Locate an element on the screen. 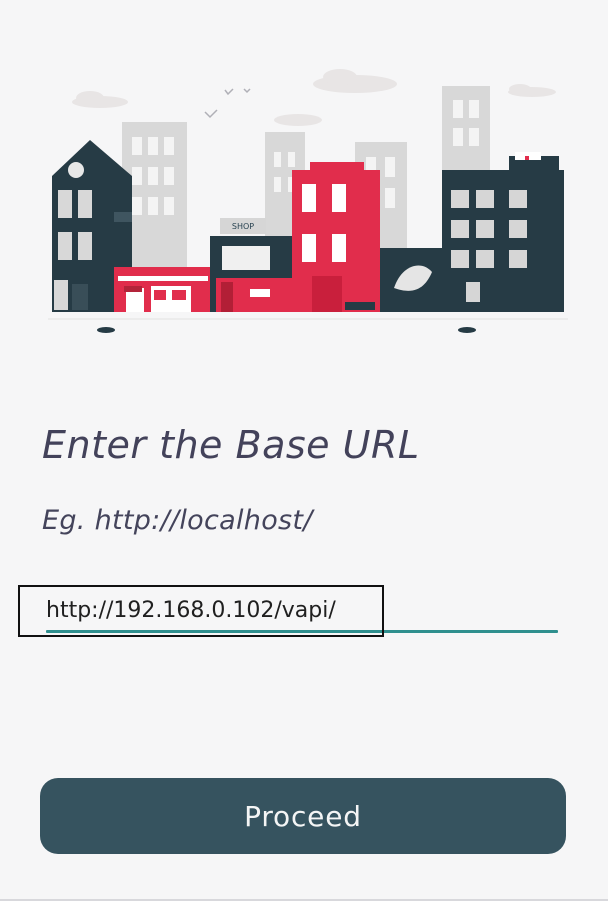 This screenshot has height=901, width=608. shop-sign-text: SHOP is located at coordinates (243, 226).